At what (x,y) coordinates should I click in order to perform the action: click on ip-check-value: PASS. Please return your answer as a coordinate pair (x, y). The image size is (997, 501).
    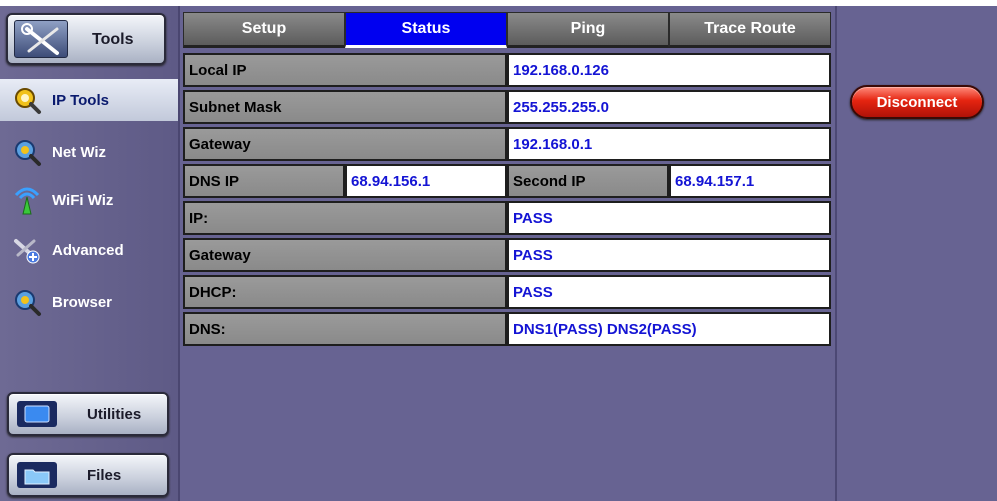
    Looking at the image, I should click on (669, 218).